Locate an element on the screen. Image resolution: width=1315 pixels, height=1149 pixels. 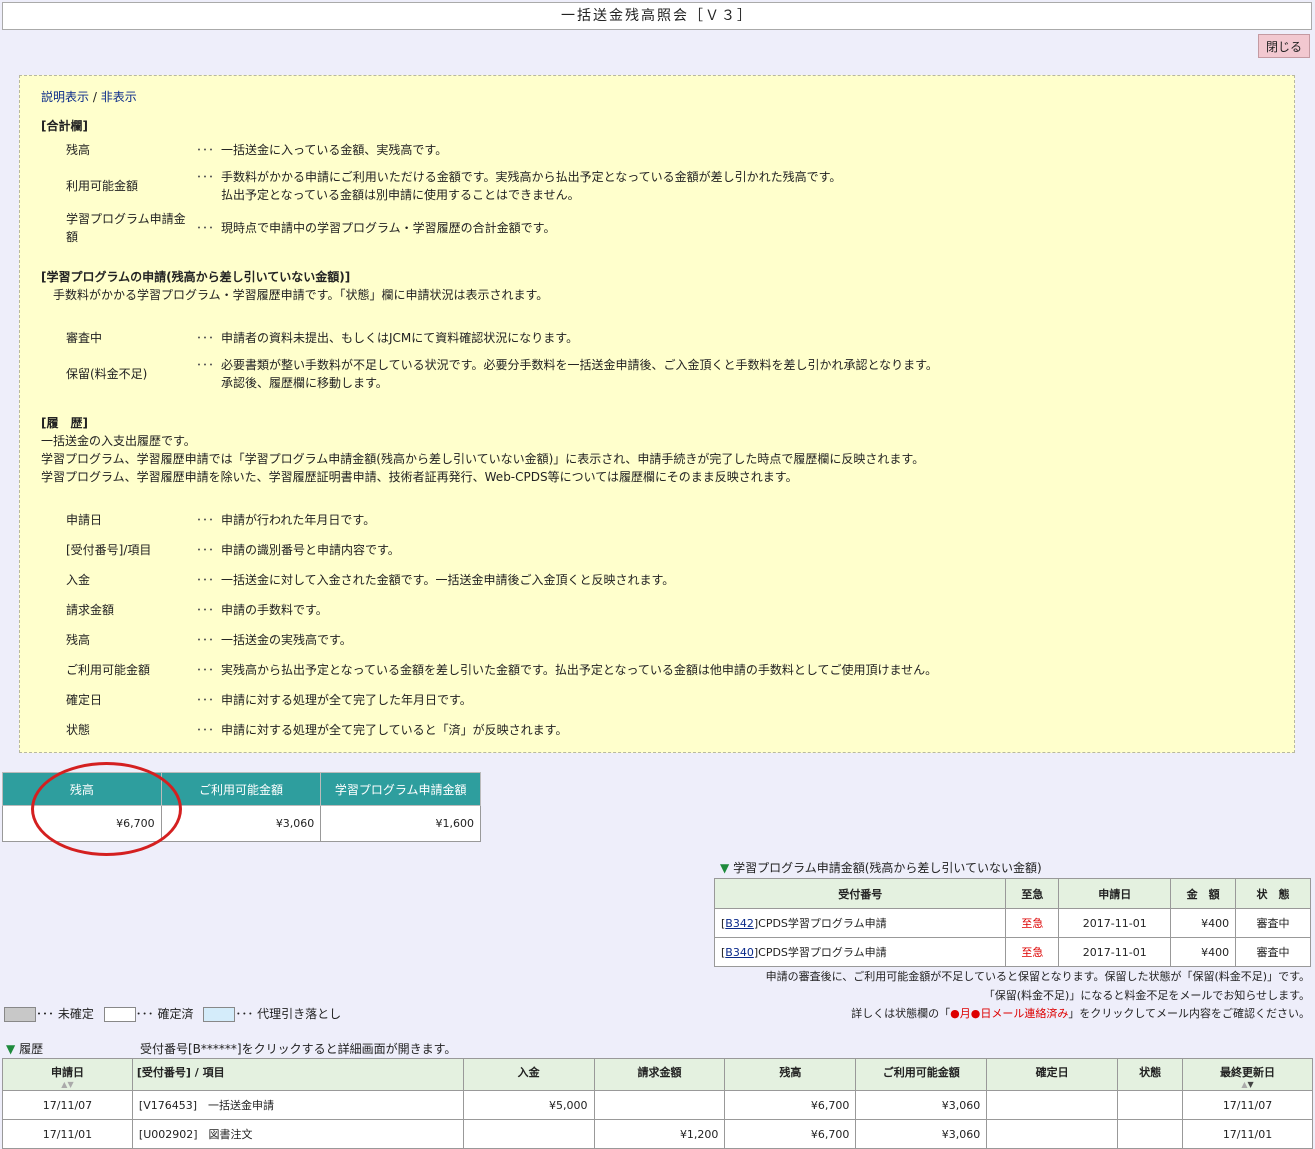
charge-cell: ¥1,200 is located at coordinates (659, 1134).